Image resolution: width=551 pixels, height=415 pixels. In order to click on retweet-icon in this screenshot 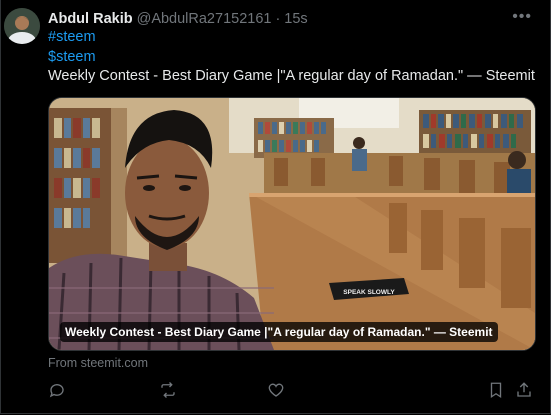, I will do `click(169, 391)`.